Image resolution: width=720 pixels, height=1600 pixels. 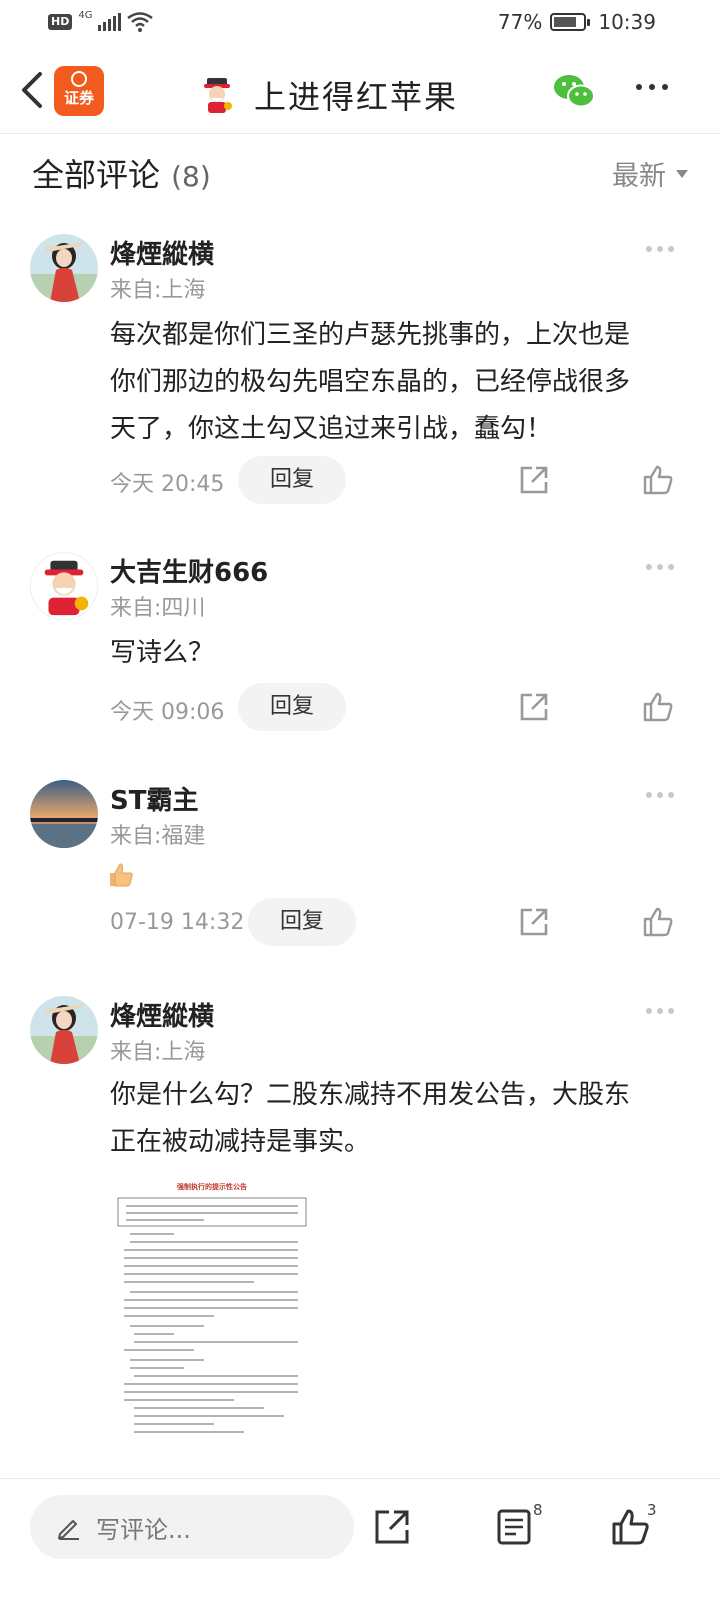 I want to click on back-arrow-icon, so click(x=33, y=90).